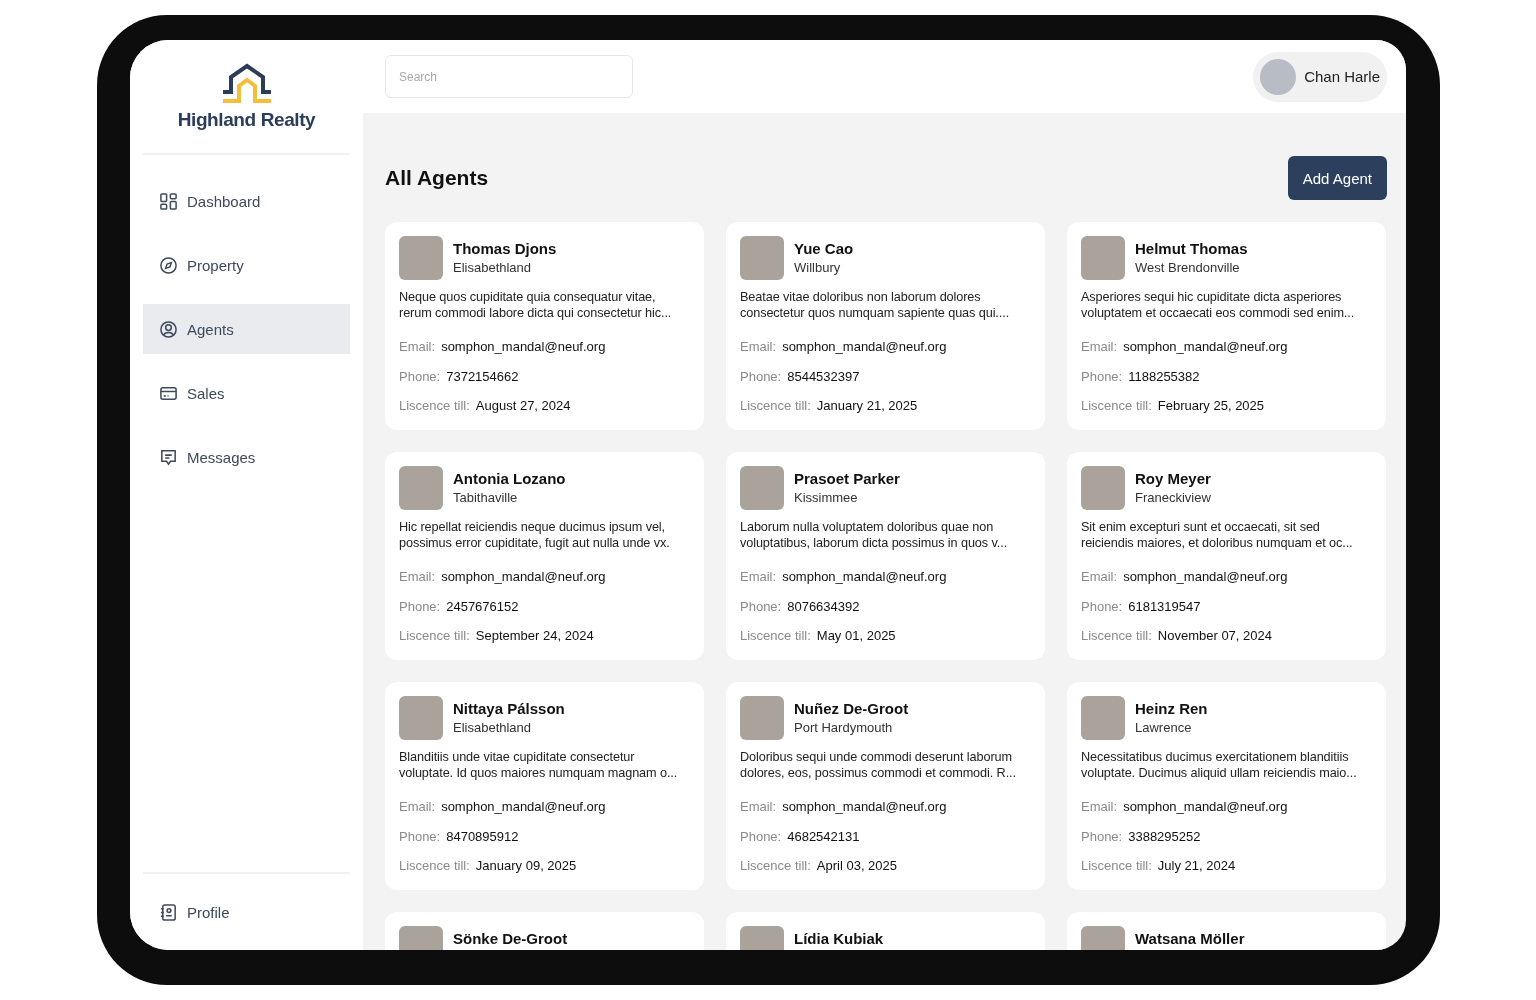  Describe the element at coordinates (1191, 248) in the screenshot. I see `agent-name: Helmut Thomas` at that location.